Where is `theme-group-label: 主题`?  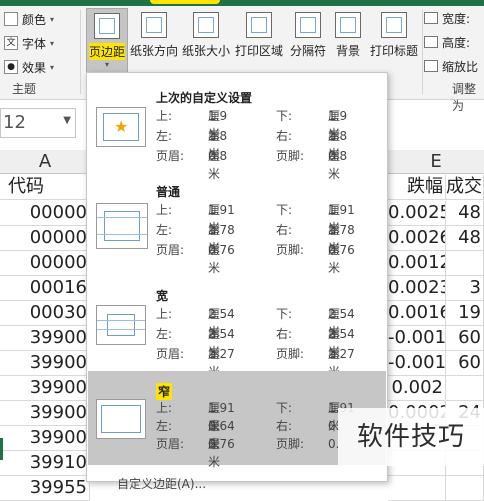
theme-group-label: 主题 is located at coordinates (24, 89).